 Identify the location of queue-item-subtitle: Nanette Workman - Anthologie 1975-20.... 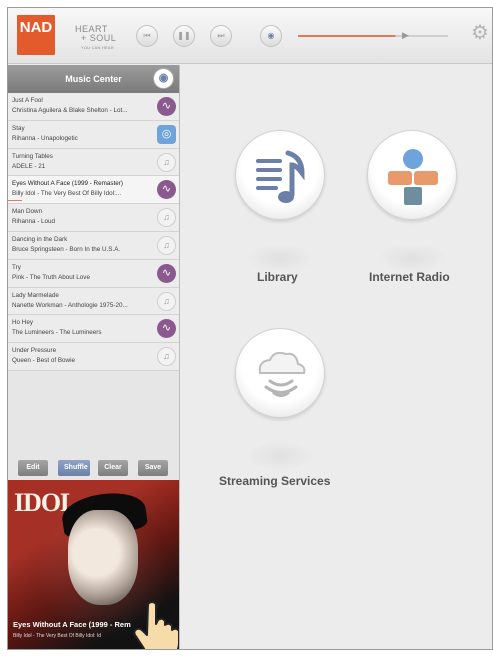
(70, 305).